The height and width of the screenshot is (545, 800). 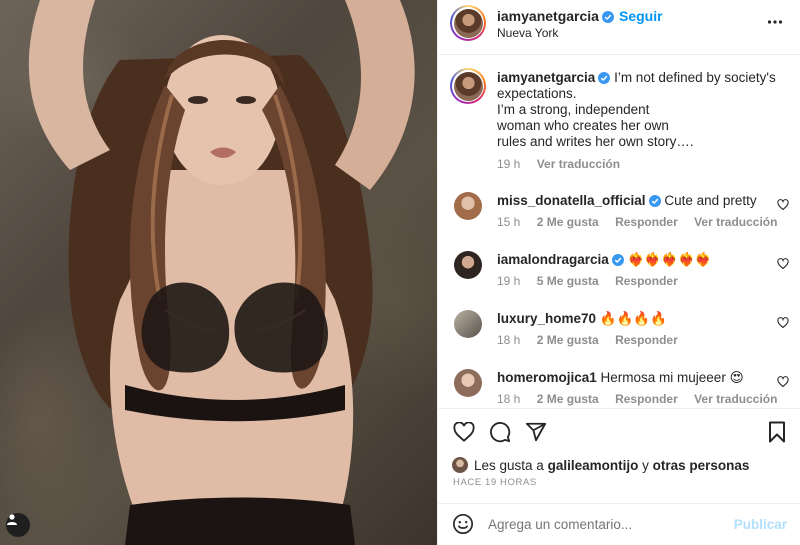 I want to click on caption-time: 19 h, so click(x=509, y=164).